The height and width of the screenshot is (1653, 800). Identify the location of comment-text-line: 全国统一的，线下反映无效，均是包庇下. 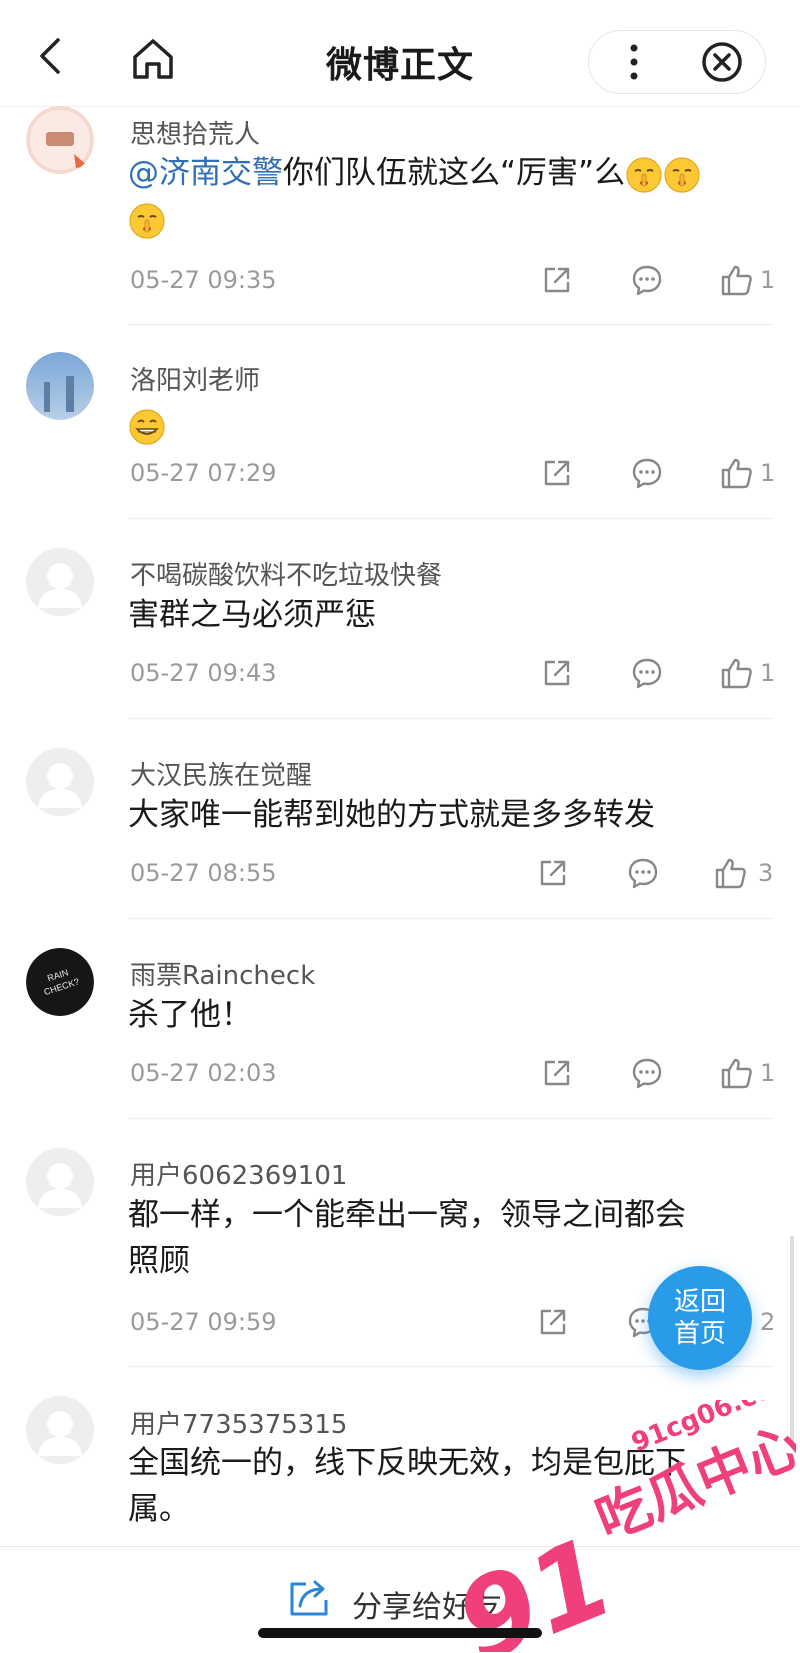
(407, 1463).